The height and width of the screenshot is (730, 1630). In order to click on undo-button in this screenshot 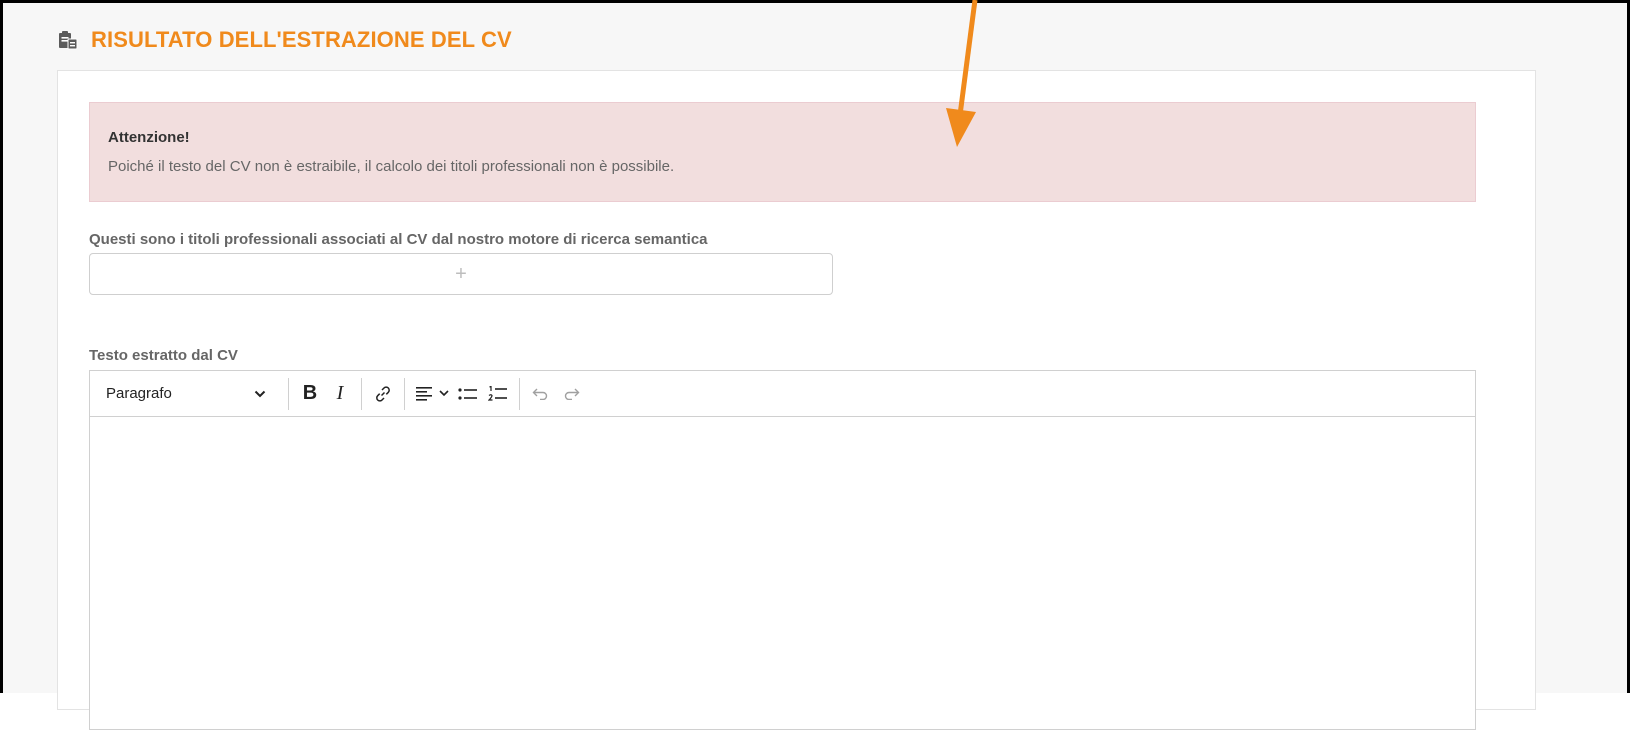, I will do `click(541, 394)`.